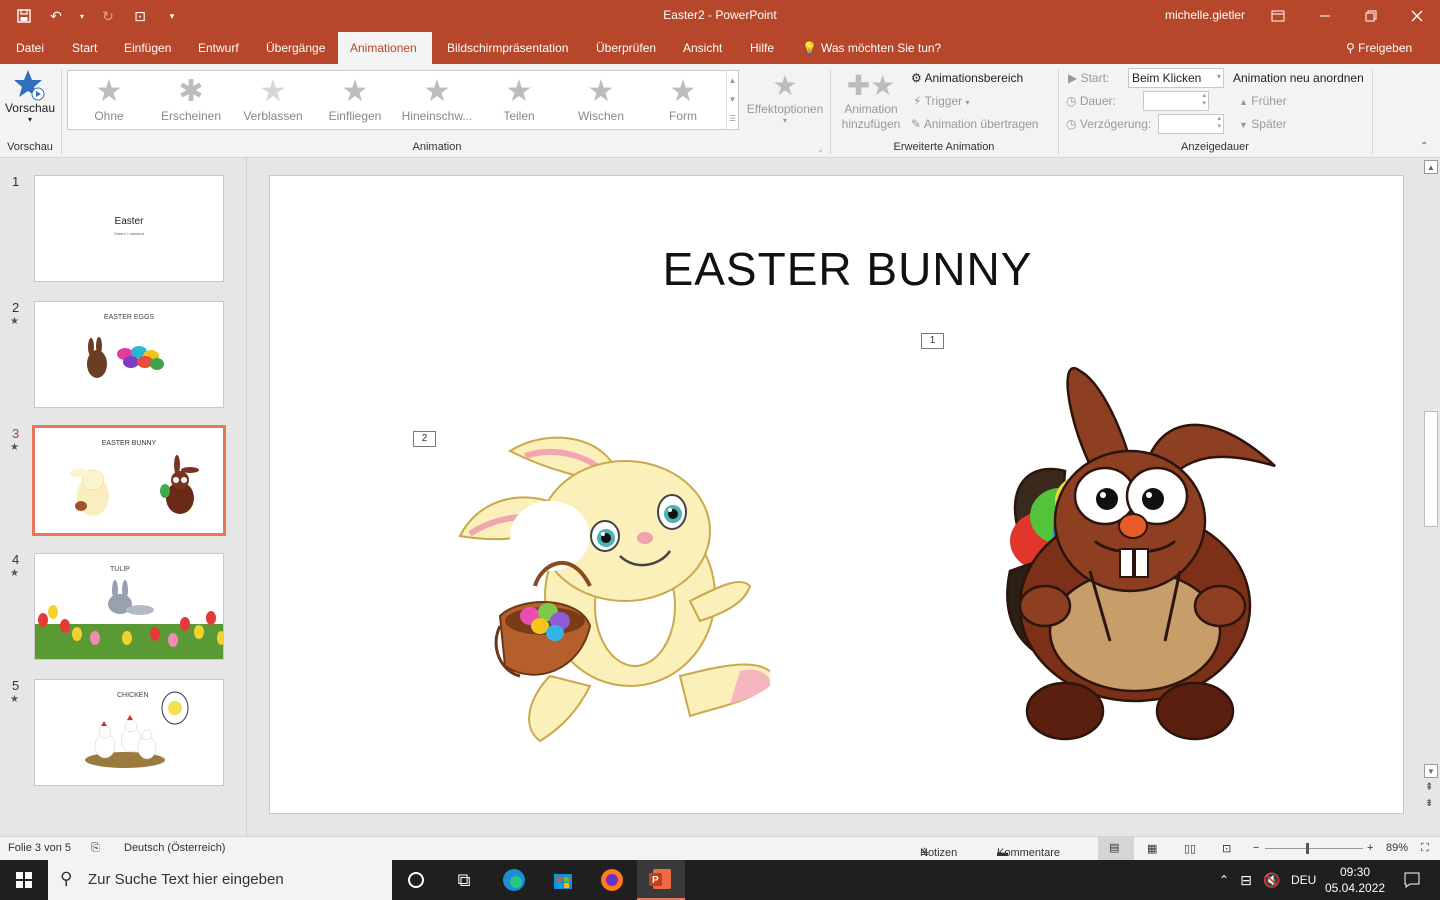 This screenshot has height=900, width=1440. What do you see at coordinates (514, 880) in the screenshot?
I see `edge-icon` at bounding box center [514, 880].